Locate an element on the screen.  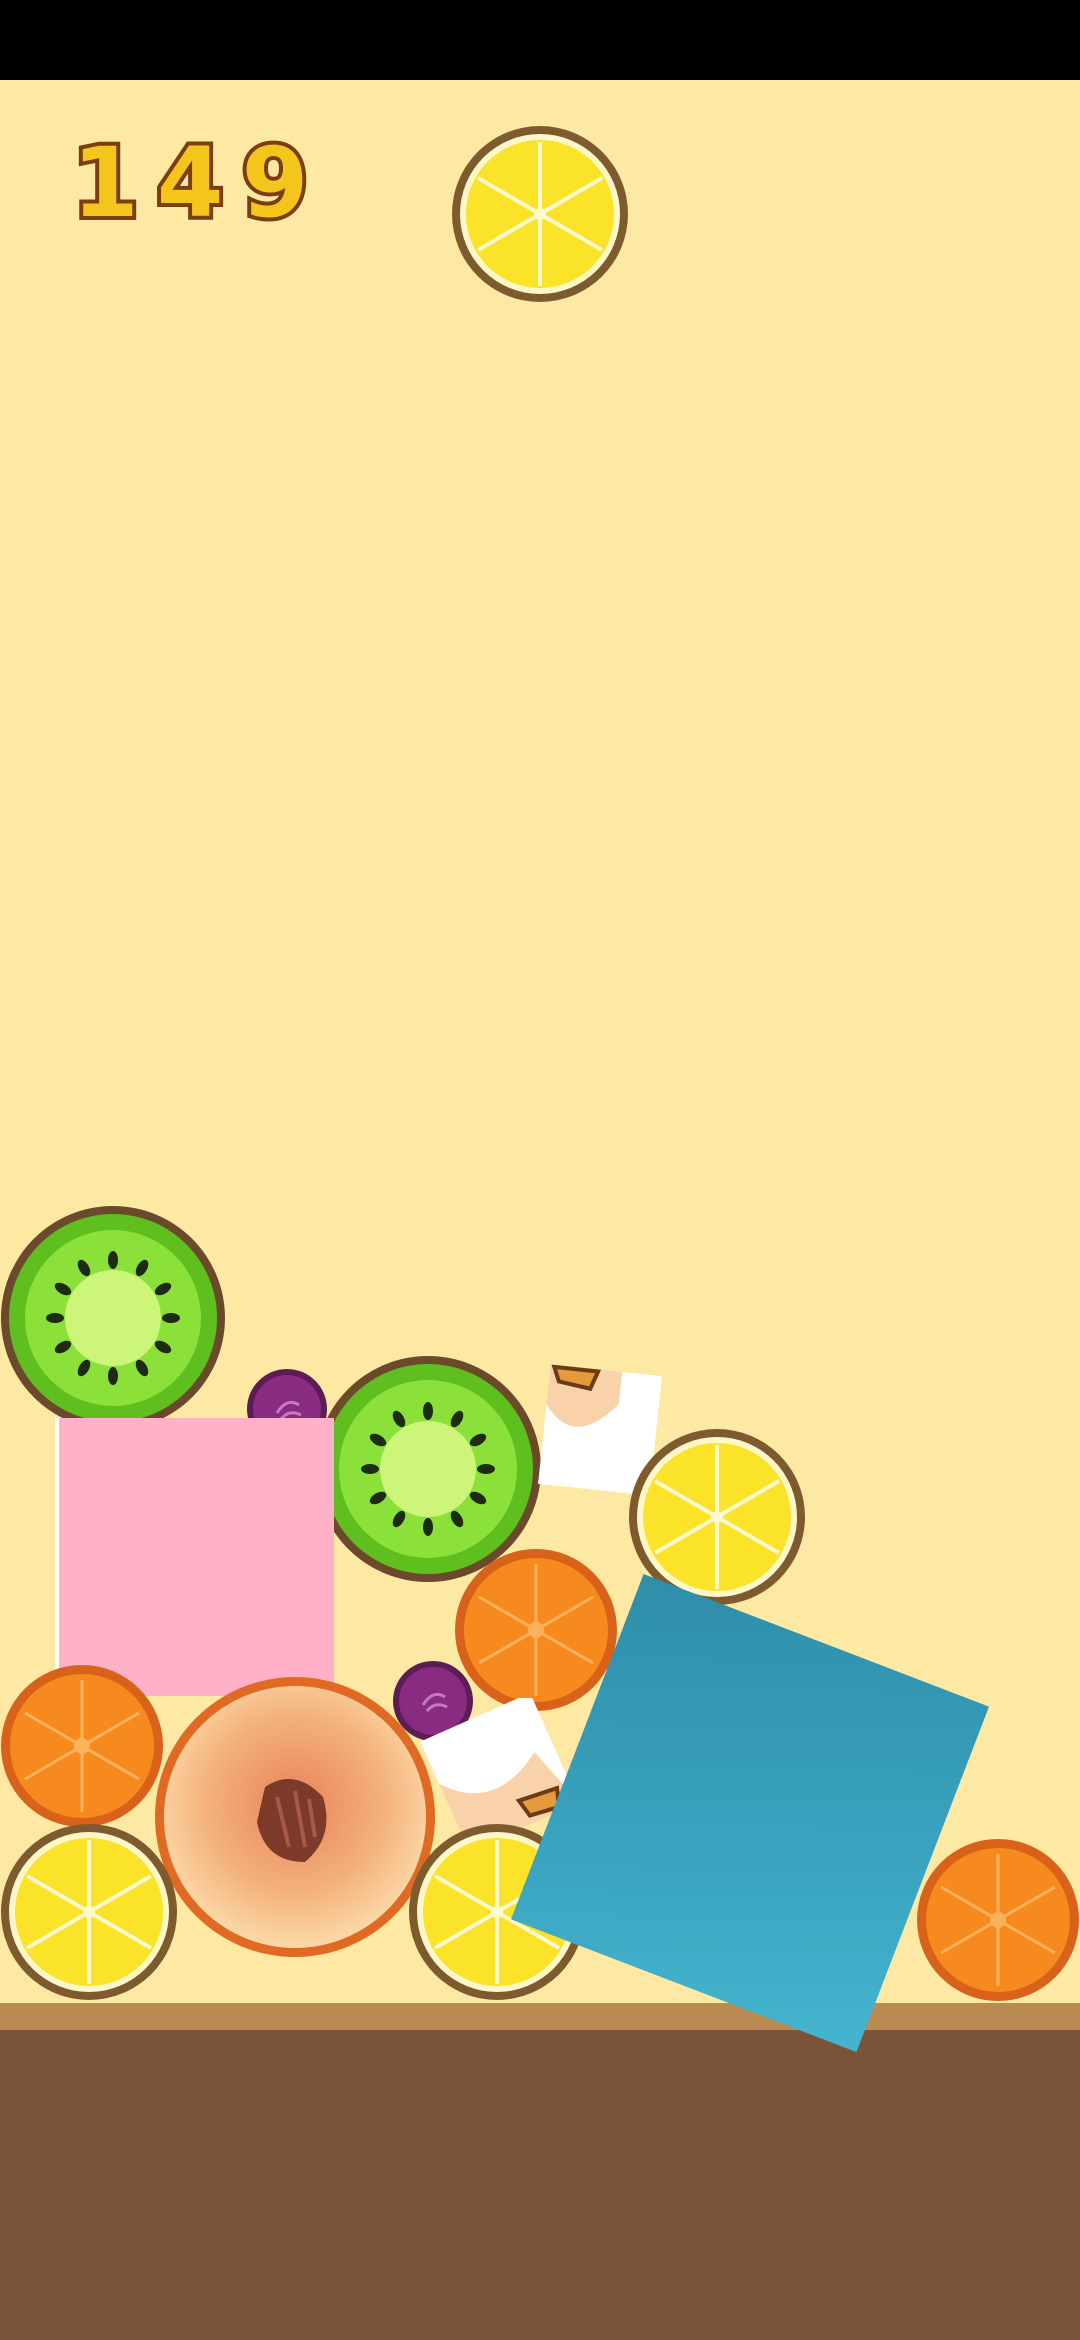
fruit-pink-tile is located at coordinates (194, 1557).